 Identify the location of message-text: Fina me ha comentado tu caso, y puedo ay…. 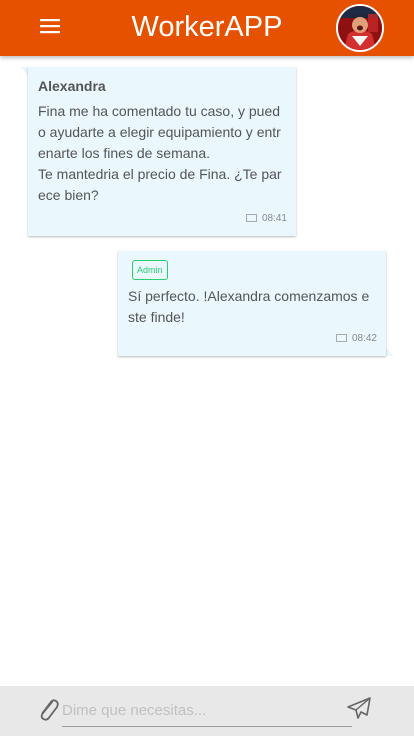
(160, 153).